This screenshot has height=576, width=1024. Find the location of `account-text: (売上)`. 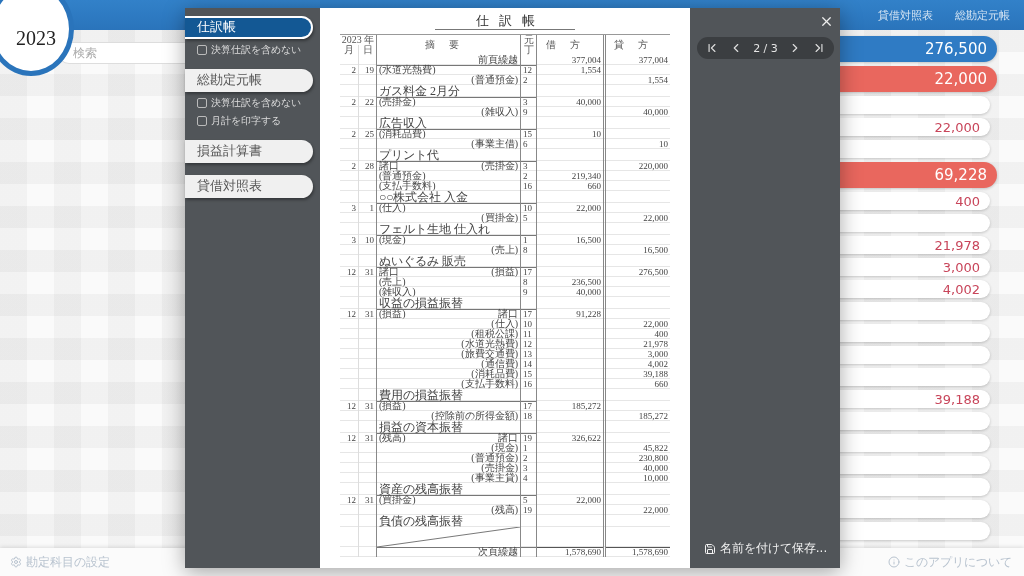

account-text: (売上) is located at coordinates (504, 250).